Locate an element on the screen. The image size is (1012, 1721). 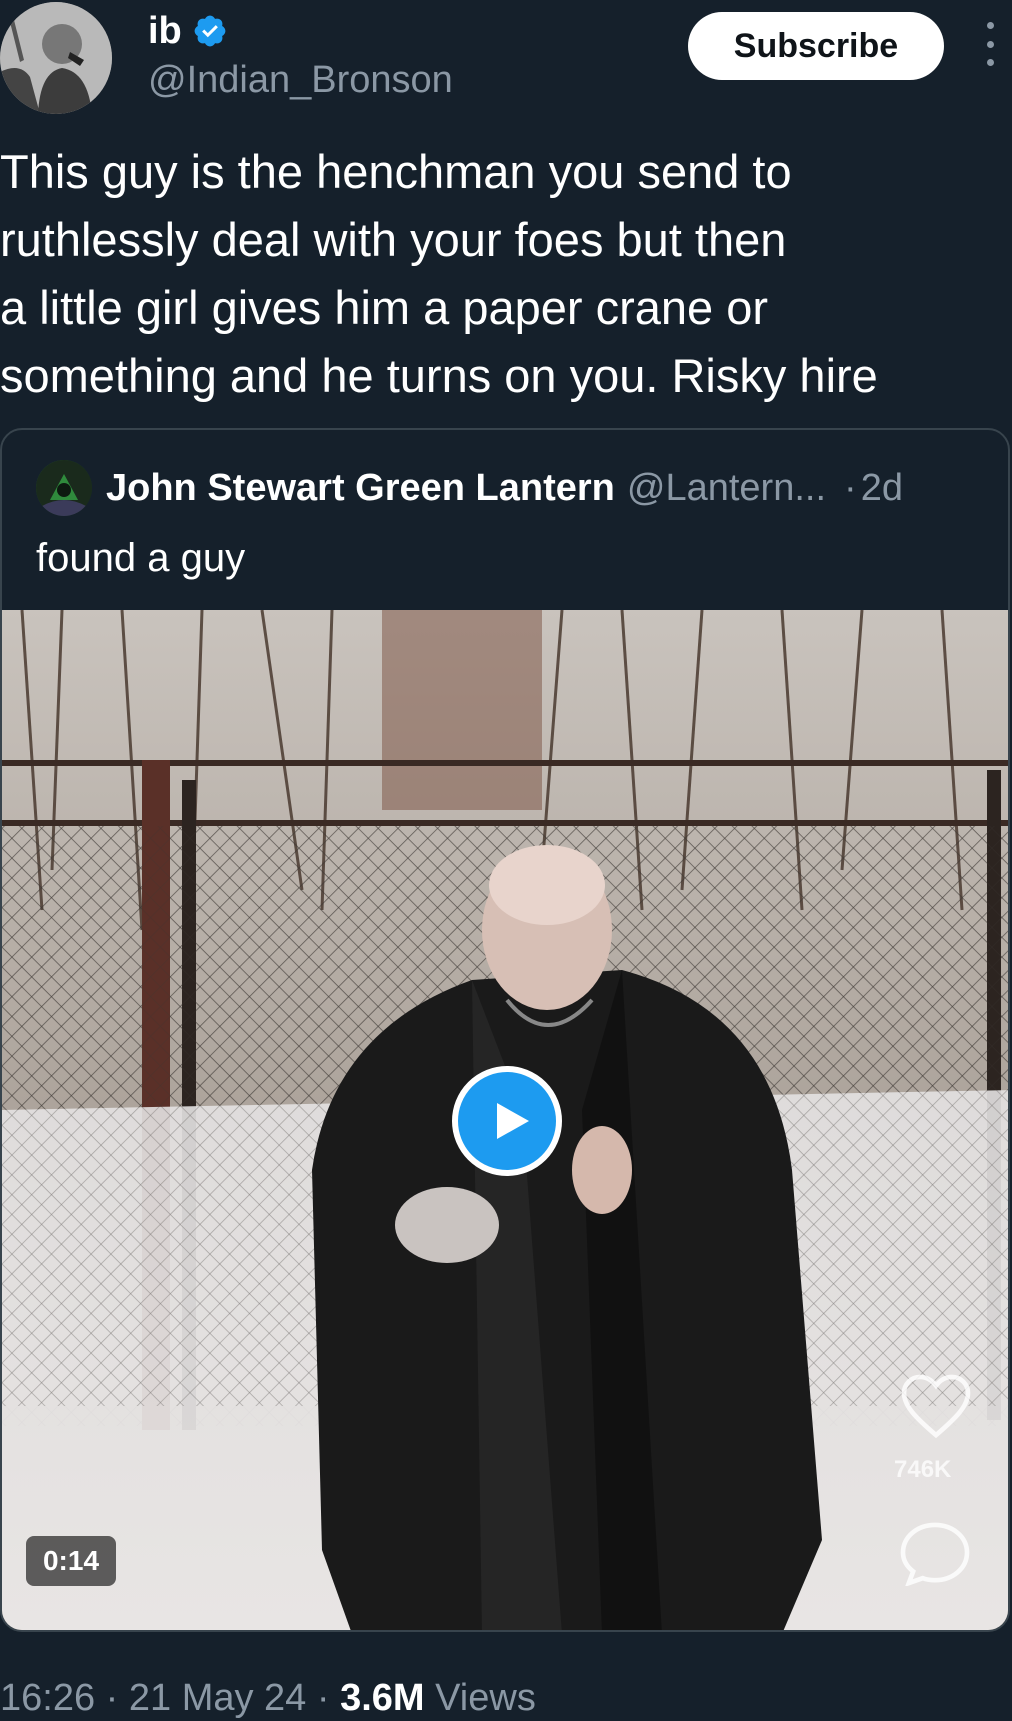
heart-icon is located at coordinates (936, 1406).